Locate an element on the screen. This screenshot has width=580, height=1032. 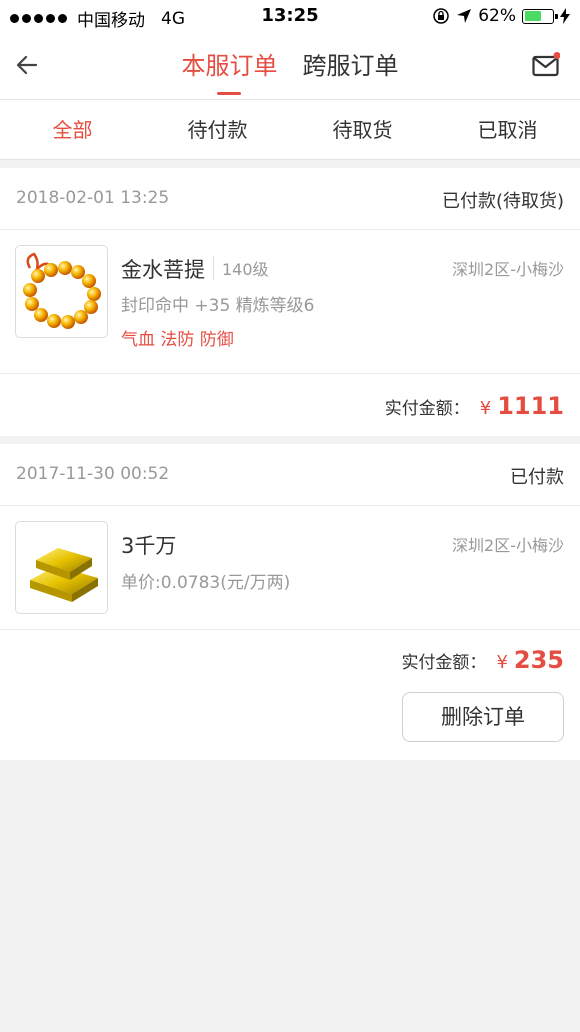
filter-cancelled: 已取消 is located at coordinates (507, 129).